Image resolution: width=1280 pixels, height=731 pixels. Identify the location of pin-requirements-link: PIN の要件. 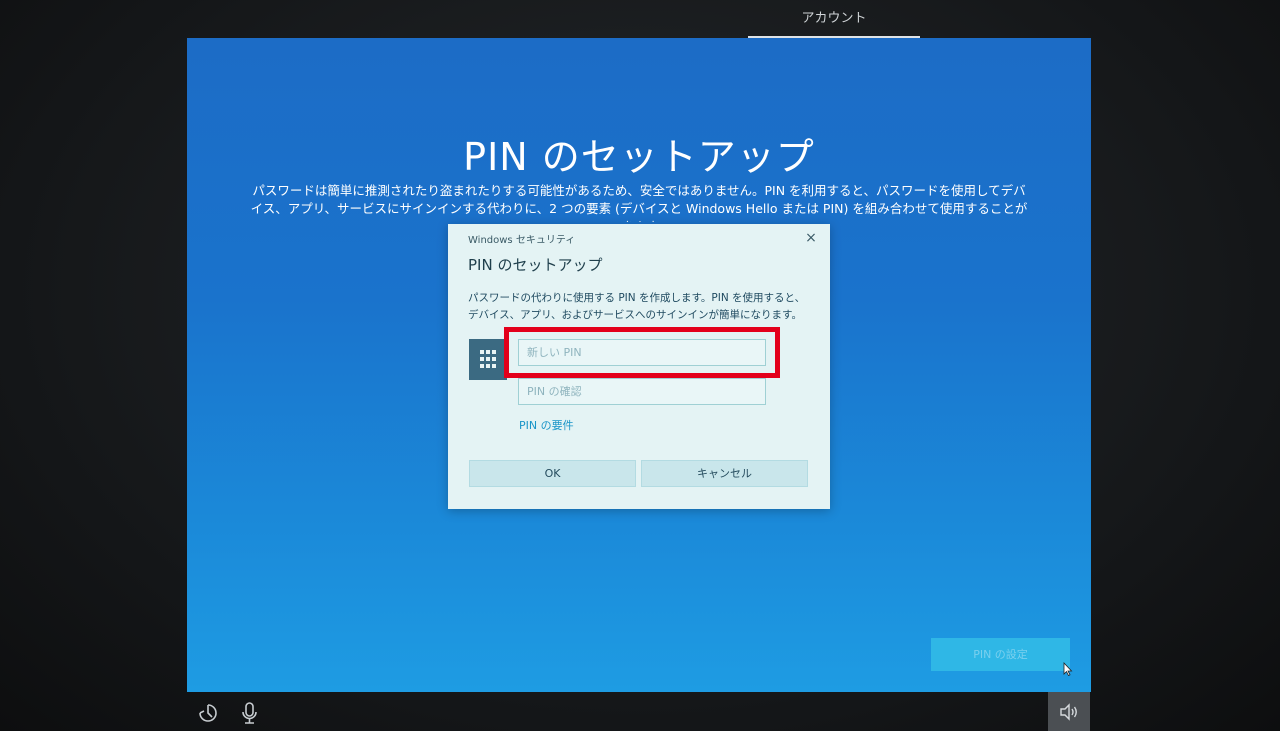
(546, 425).